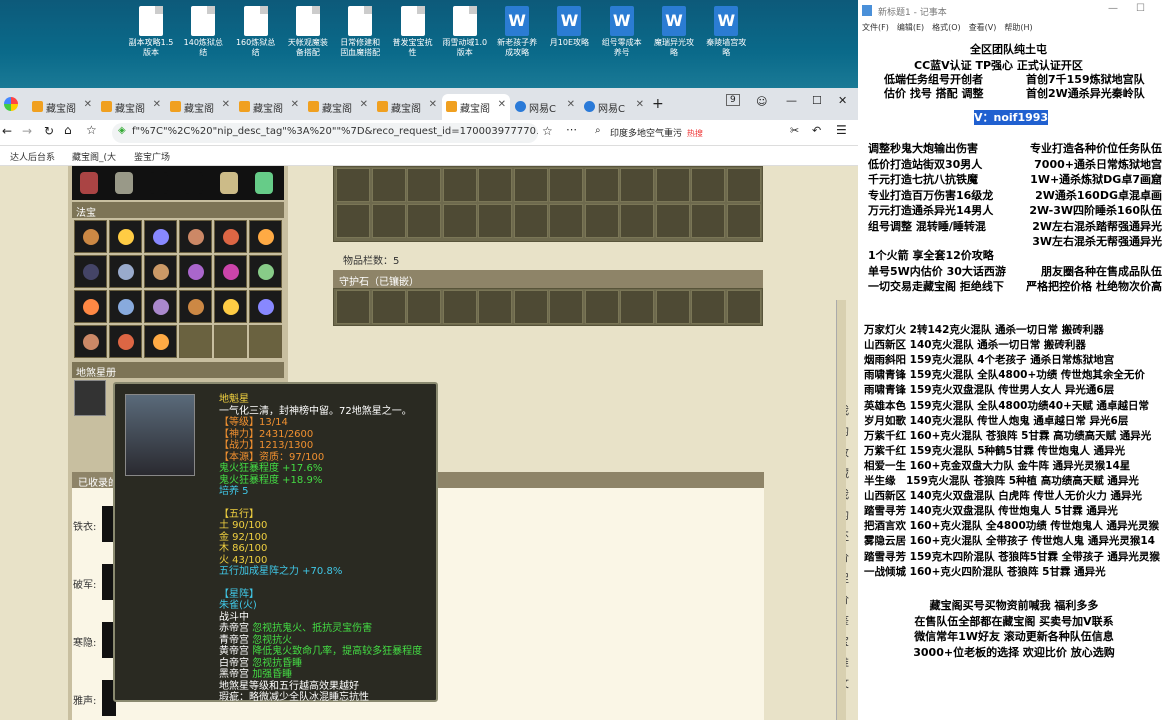 The height and width of the screenshot is (720, 1170). What do you see at coordinates (842, 100) in the screenshot?
I see `close-icon: ✕` at bounding box center [842, 100].